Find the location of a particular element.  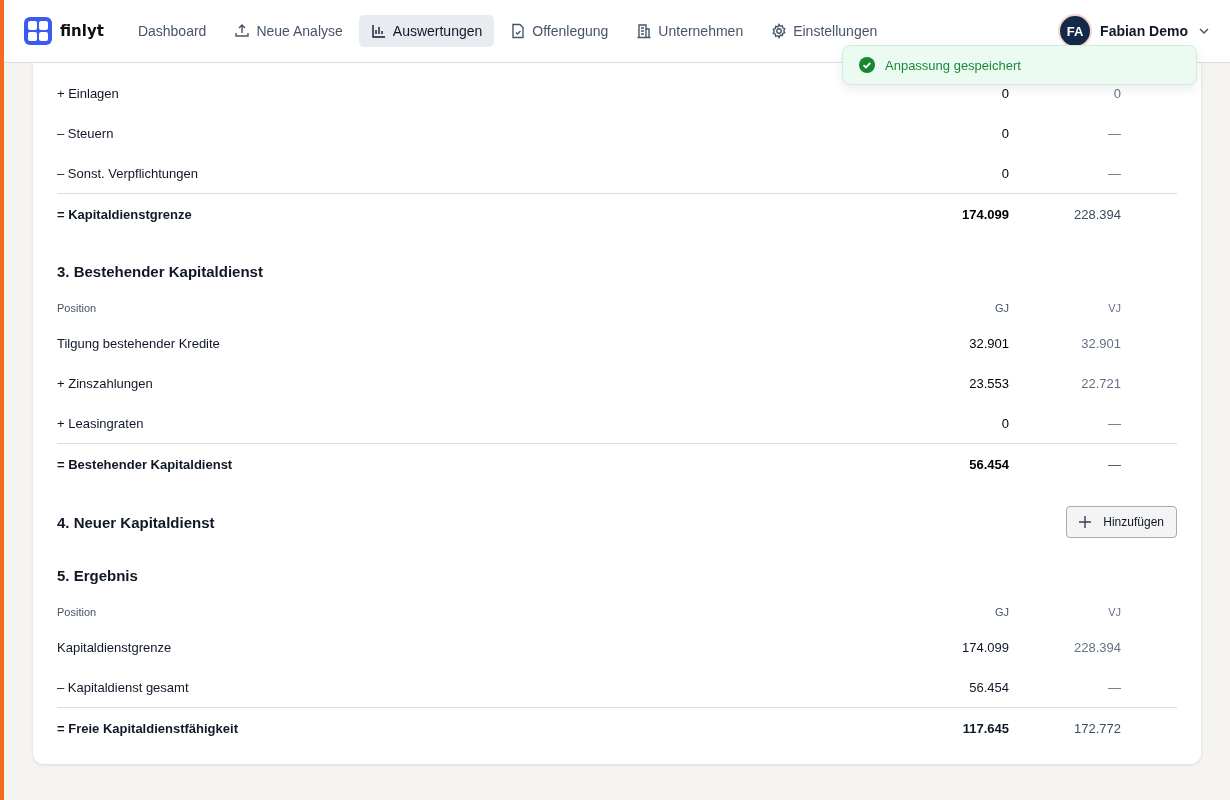

nav-tab: Dashboard is located at coordinates (172, 31).